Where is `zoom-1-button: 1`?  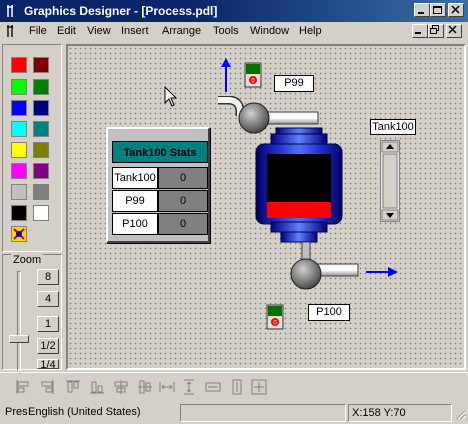
zoom-1-button: 1 is located at coordinates (48, 324).